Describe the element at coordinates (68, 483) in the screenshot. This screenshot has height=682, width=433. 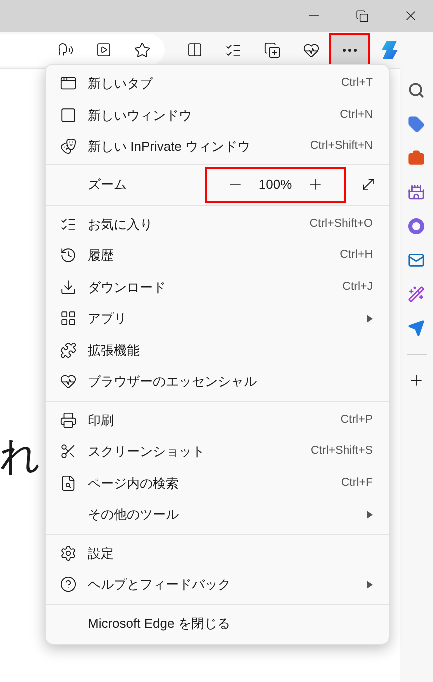
I see `find-icon` at that location.